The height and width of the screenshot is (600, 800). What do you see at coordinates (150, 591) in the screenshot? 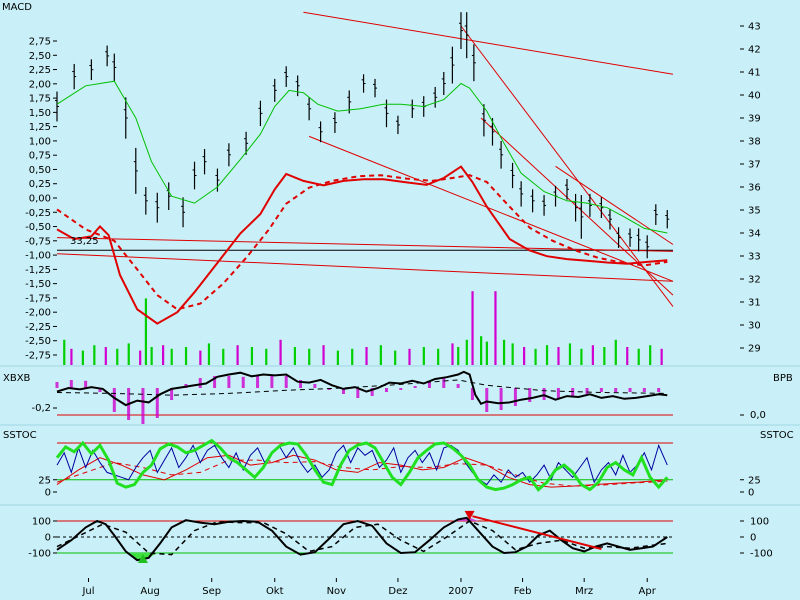
I see `month-label: Aug` at bounding box center [150, 591].